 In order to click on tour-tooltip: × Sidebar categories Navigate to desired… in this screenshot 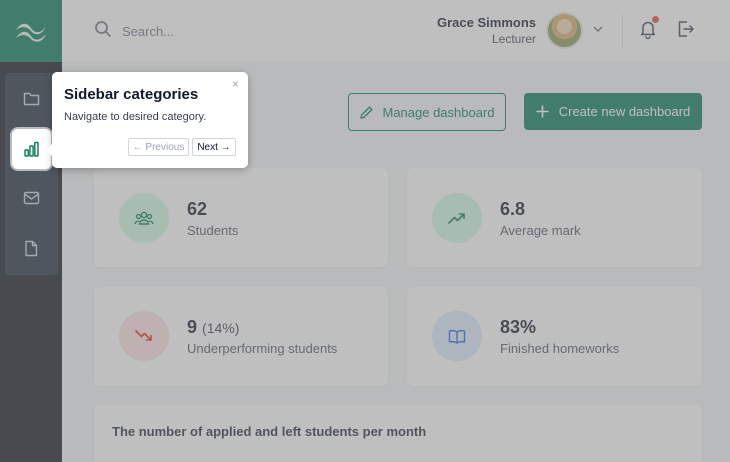, I will do `click(147, 120)`.